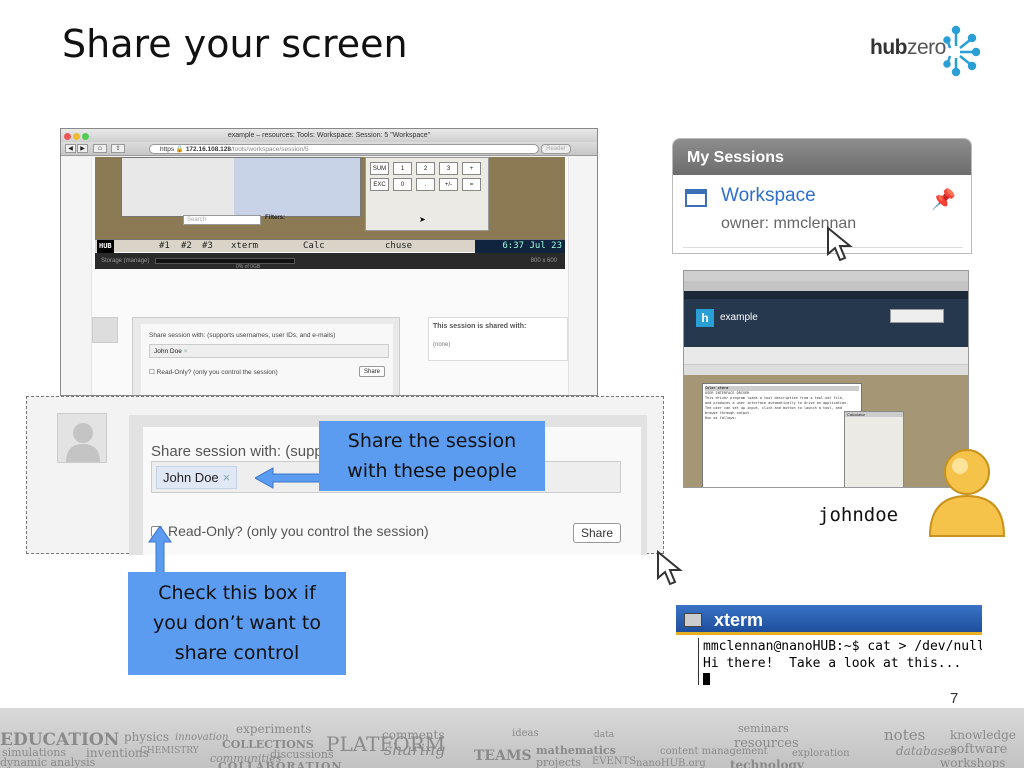  Describe the element at coordinates (826, 286) in the screenshot. I see `mini-toolbar` at that location.